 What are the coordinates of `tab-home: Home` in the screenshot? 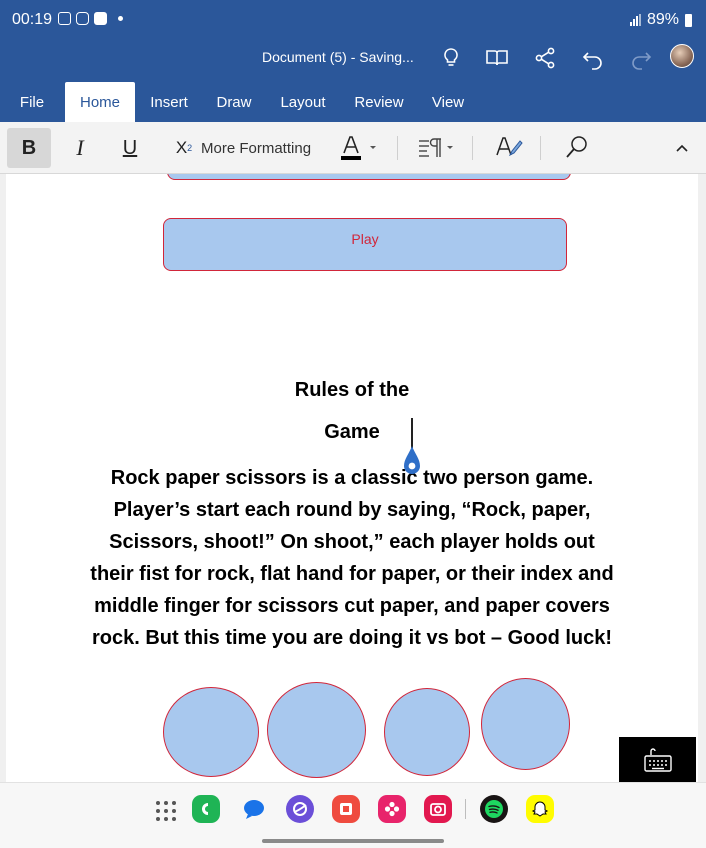 It's located at (100, 102).